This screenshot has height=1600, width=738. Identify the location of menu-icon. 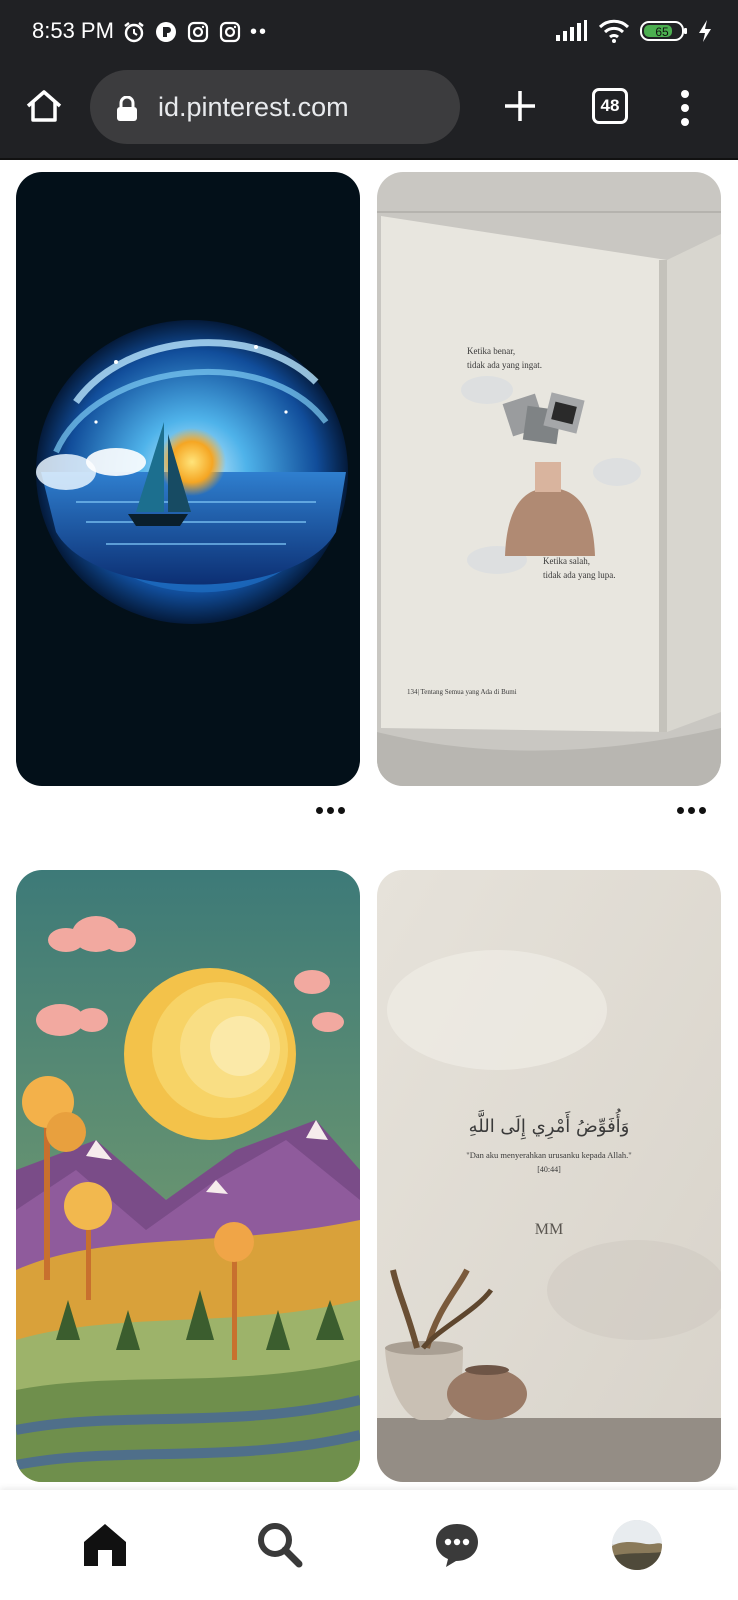
(685, 108).